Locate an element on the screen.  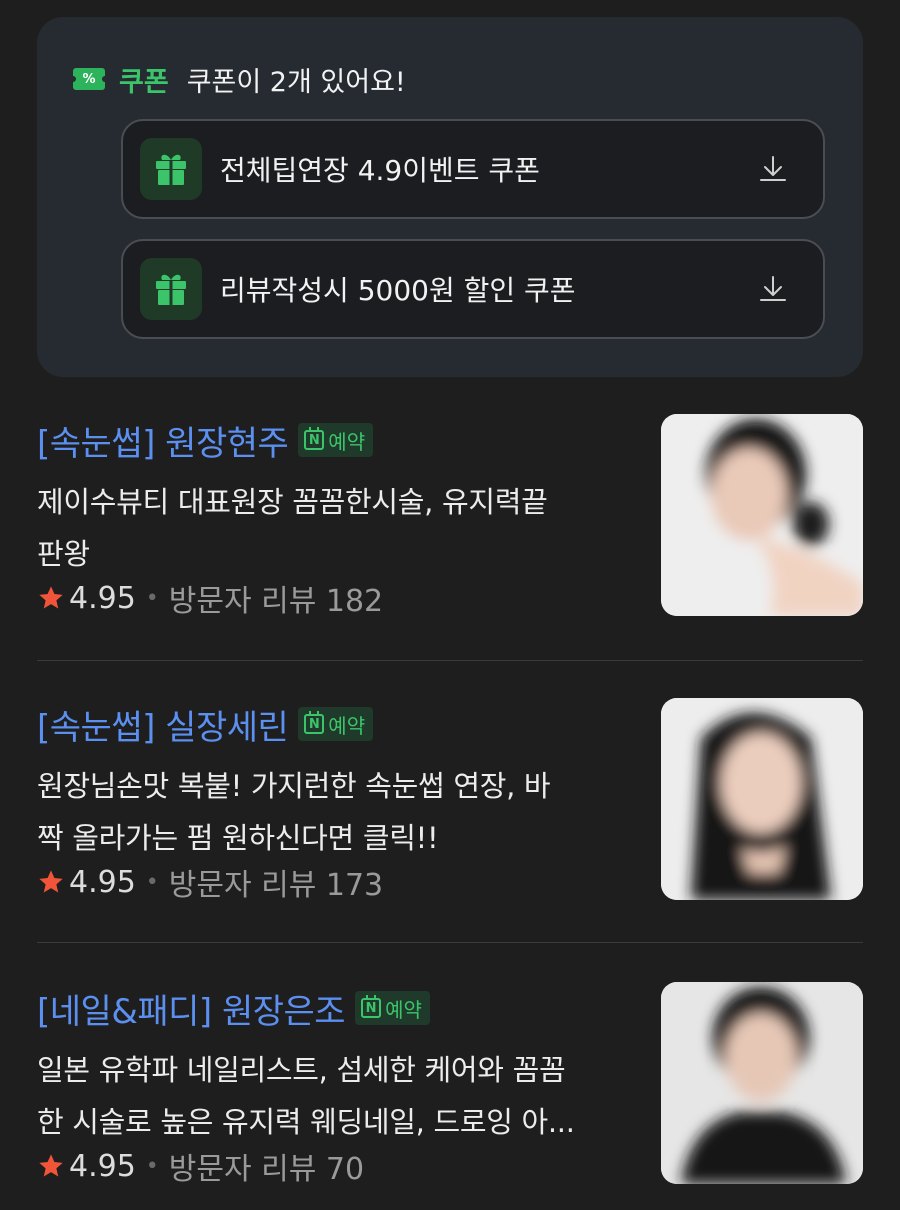
listing-title: [속눈썹] 원장현주 is located at coordinates (163, 440).